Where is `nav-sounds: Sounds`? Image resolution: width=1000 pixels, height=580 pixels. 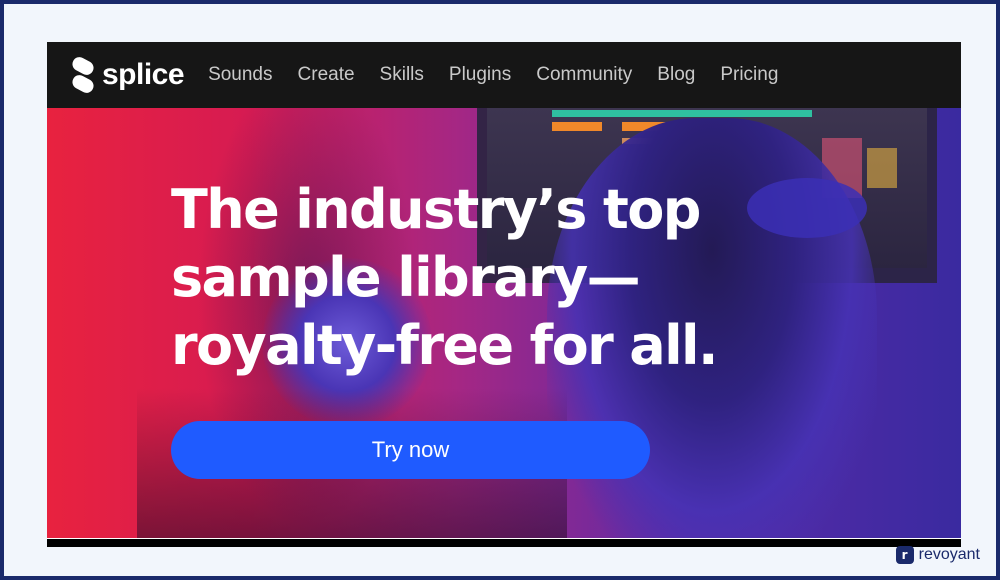
nav-sounds: Sounds is located at coordinates (240, 75).